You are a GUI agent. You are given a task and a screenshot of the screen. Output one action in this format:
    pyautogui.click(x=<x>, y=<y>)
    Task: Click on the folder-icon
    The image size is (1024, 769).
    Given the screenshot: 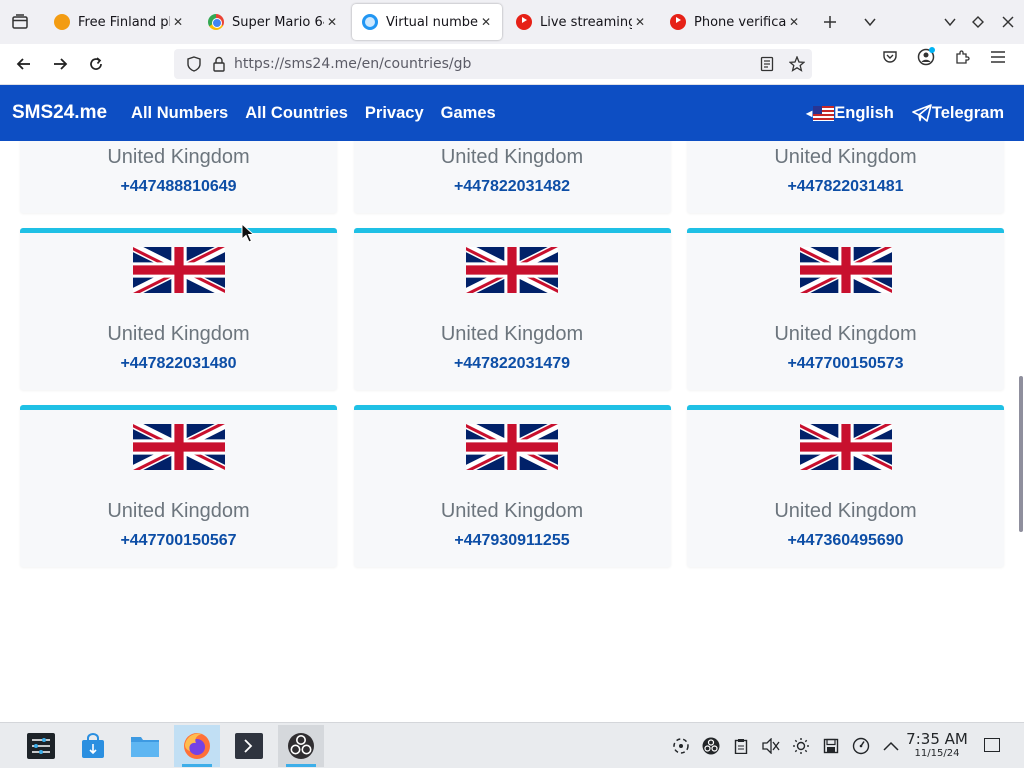 What is the action you would take?
    pyautogui.click(x=145, y=746)
    